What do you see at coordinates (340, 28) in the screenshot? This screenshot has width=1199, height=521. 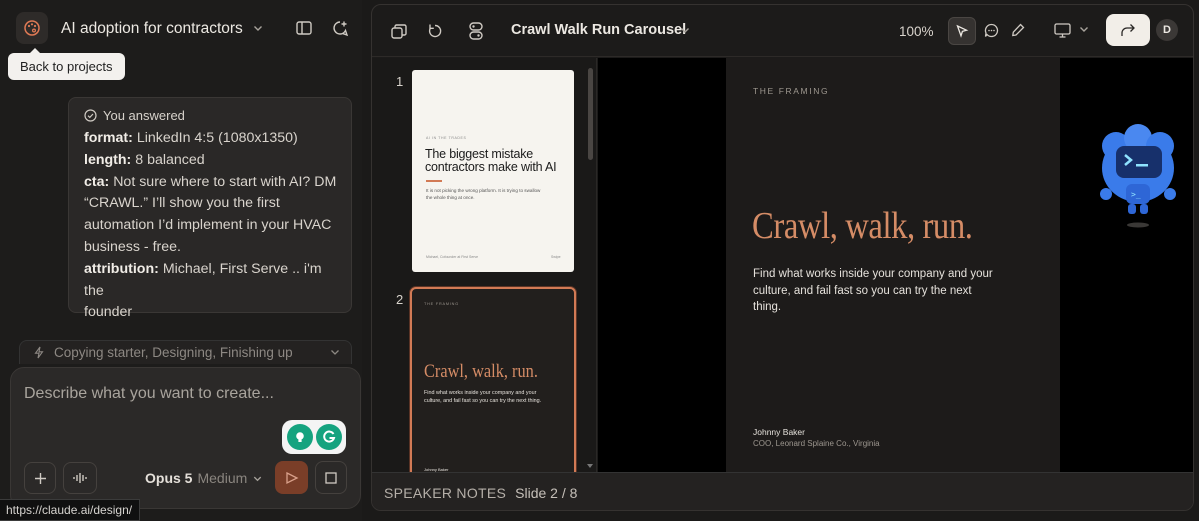 I see `new-chat-icon` at bounding box center [340, 28].